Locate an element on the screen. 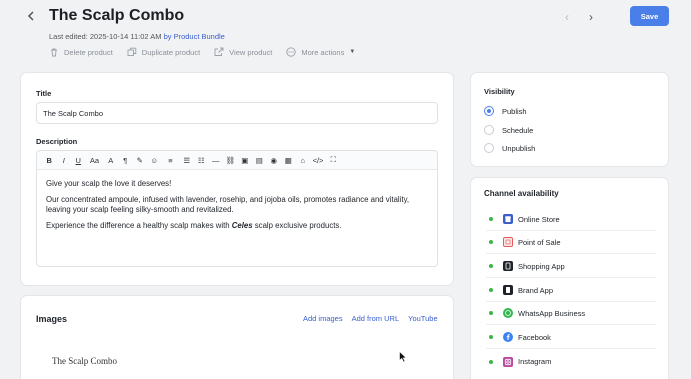 Image resolution: width=691 pixels, height=379 pixels. page-title: The Scalp Combo is located at coordinates (117, 15).